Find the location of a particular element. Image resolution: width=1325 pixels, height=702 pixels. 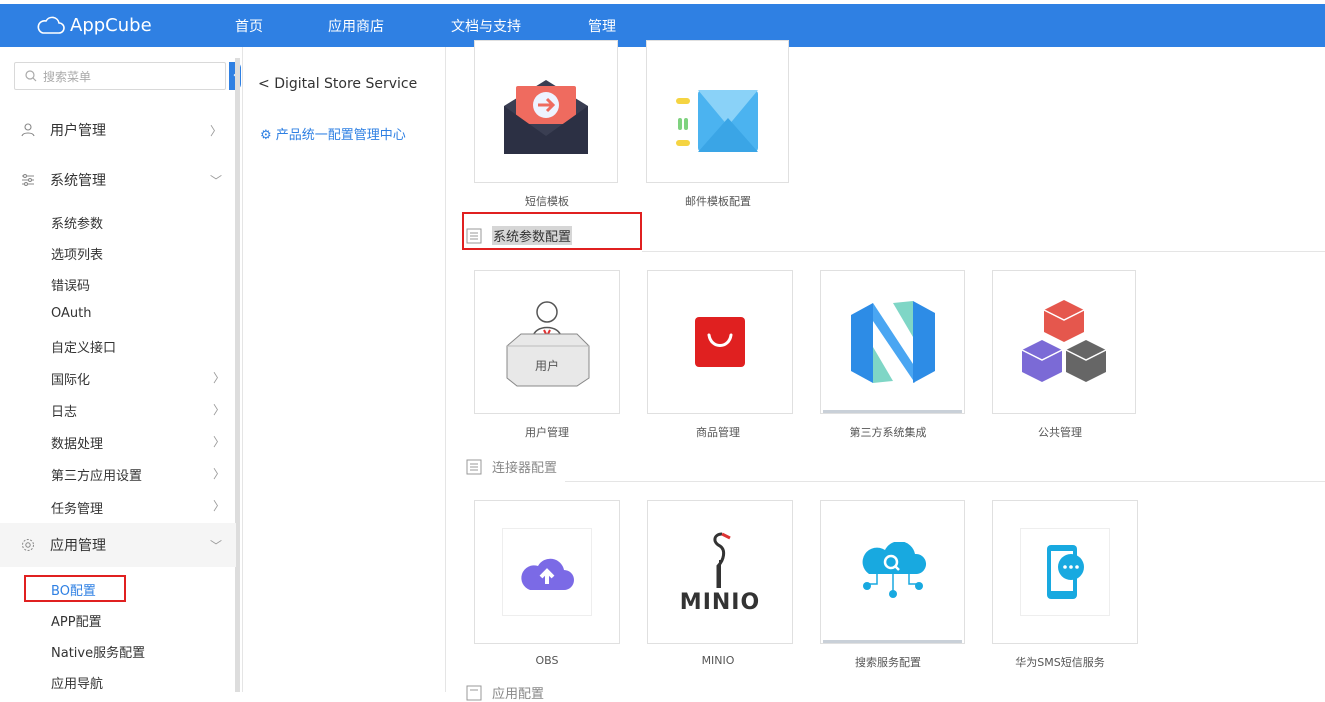

nav-manage: 管理 is located at coordinates (602, 32).